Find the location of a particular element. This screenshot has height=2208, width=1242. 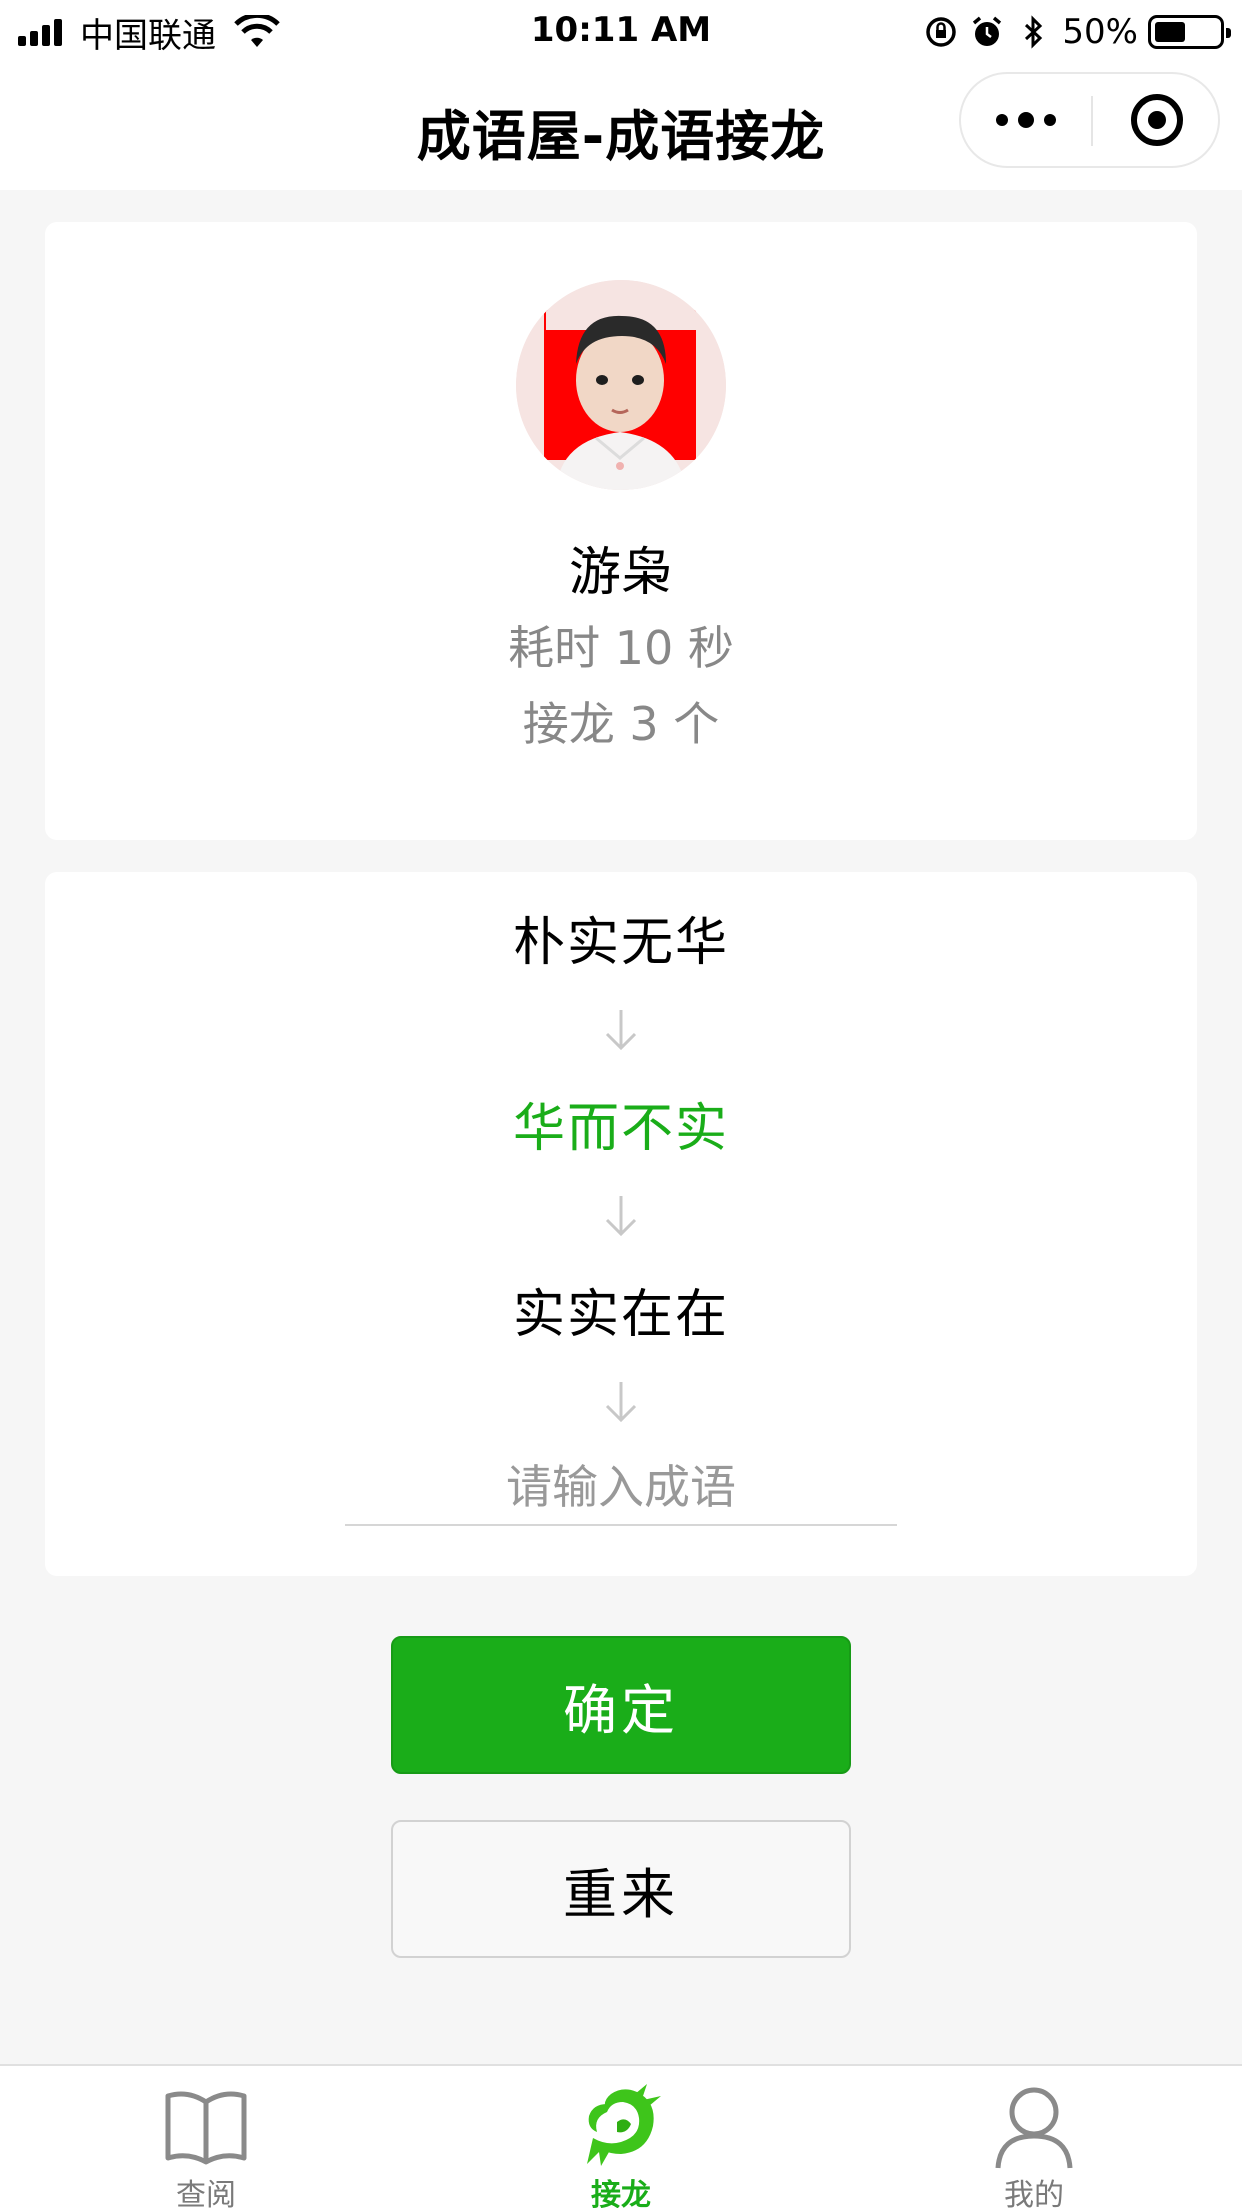

user-name: 游枭 is located at coordinates (620, 573).